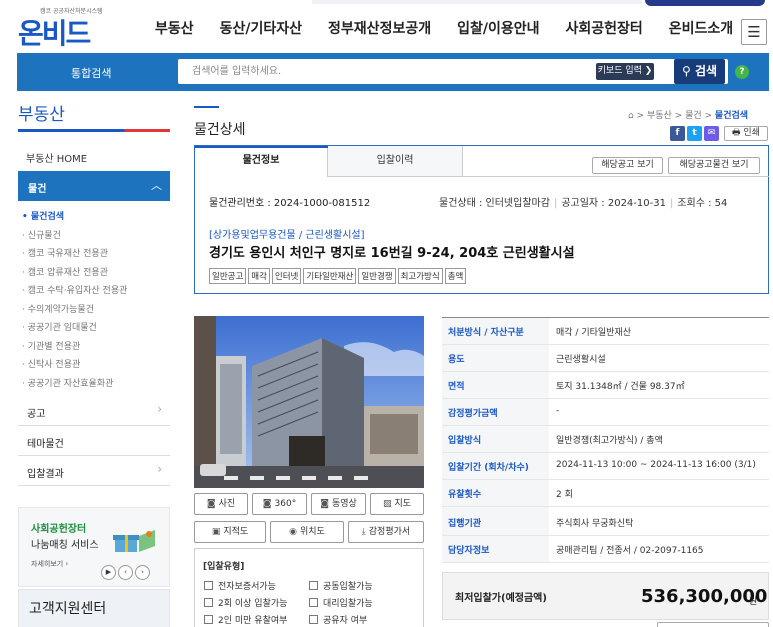 This screenshot has width=773, height=627. Describe the element at coordinates (41, 115) in the screenshot. I see `sidebar-title: 부동산` at that location.